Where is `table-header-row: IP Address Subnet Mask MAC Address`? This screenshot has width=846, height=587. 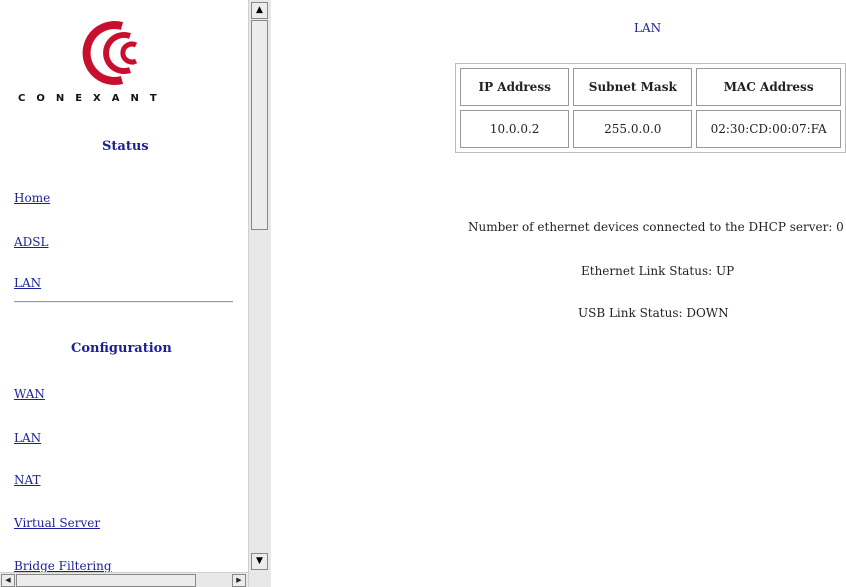
table-header-row: IP Address Subnet Mask MAC Address is located at coordinates (650, 87).